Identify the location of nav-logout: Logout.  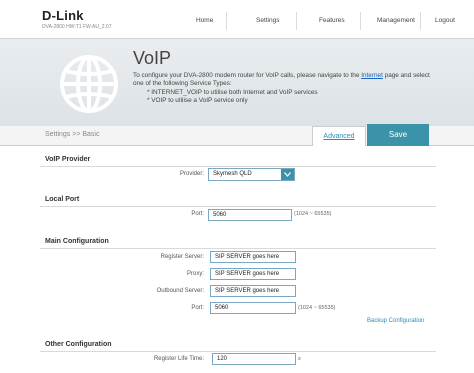
(445, 20).